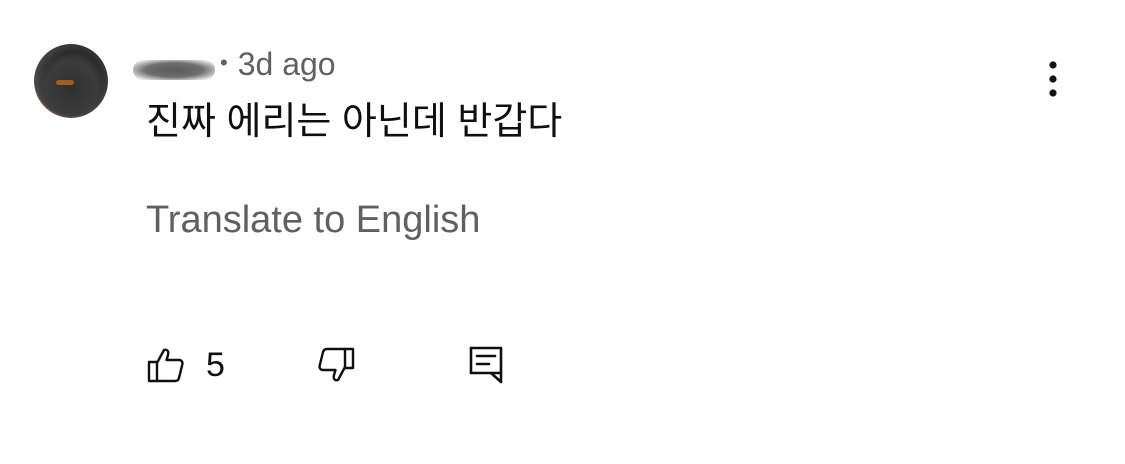 The height and width of the screenshot is (464, 1125). I want to click on comment-timestamp: 3d ago, so click(286, 63).